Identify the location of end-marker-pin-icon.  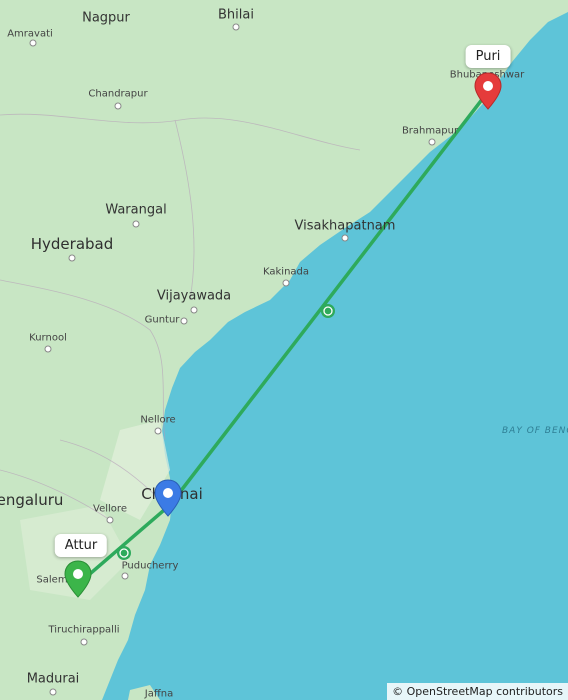
(488, 91).